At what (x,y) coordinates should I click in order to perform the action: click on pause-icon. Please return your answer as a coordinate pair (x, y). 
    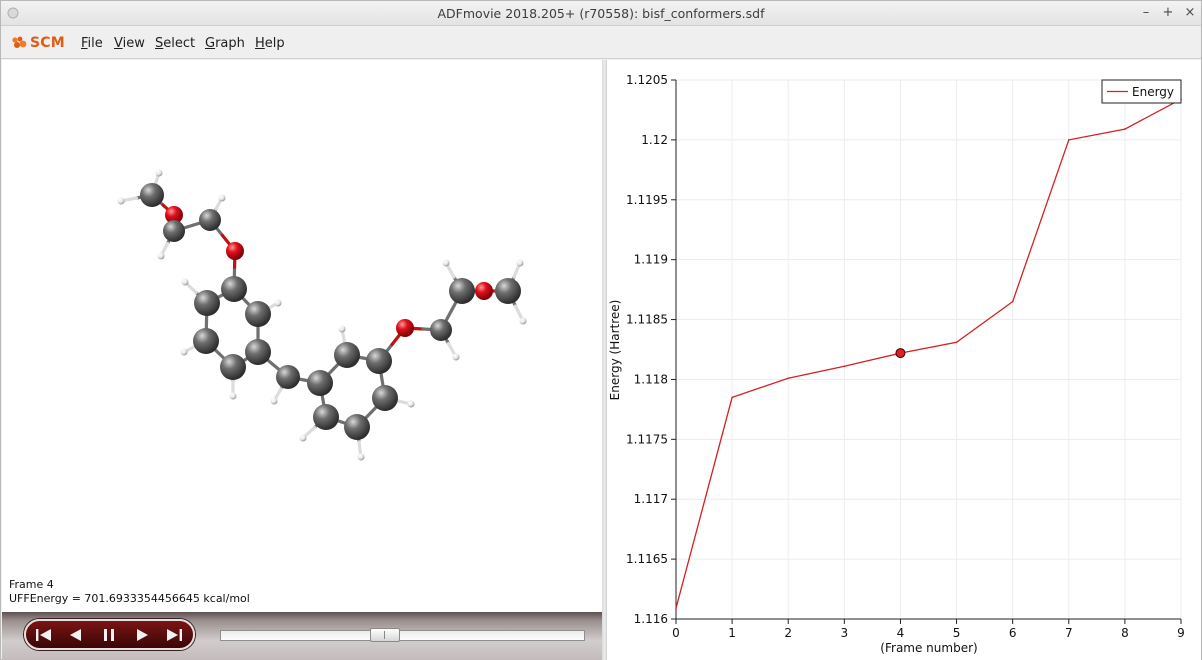
    Looking at the image, I should click on (109, 635).